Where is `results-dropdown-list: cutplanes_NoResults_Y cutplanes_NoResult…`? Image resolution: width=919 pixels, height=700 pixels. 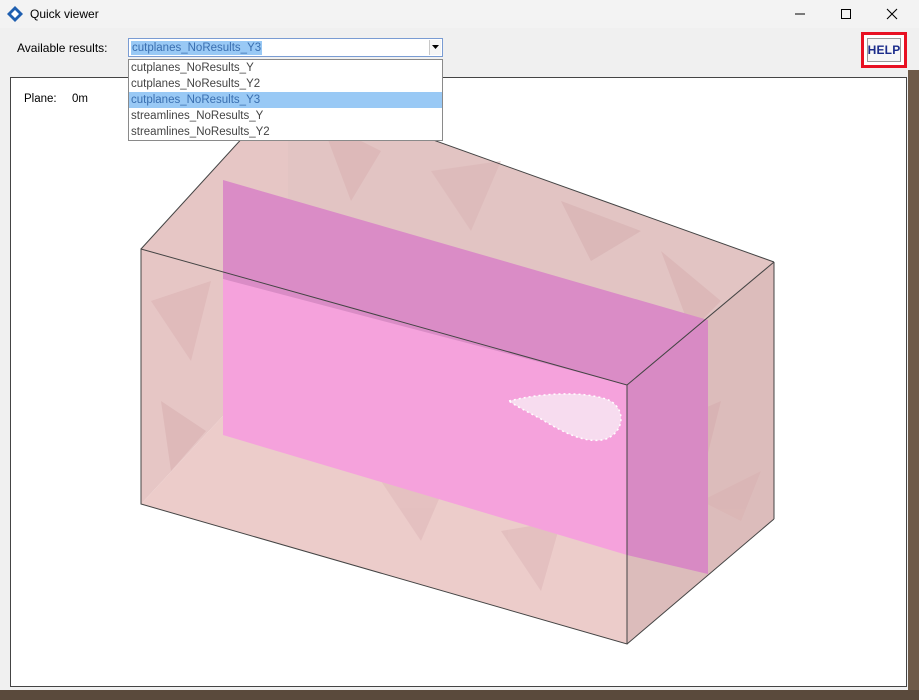 results-dropdown-list: cutplanes_NoResults_Y cutplanes_NoResult… is located at coordinates (285, 100).